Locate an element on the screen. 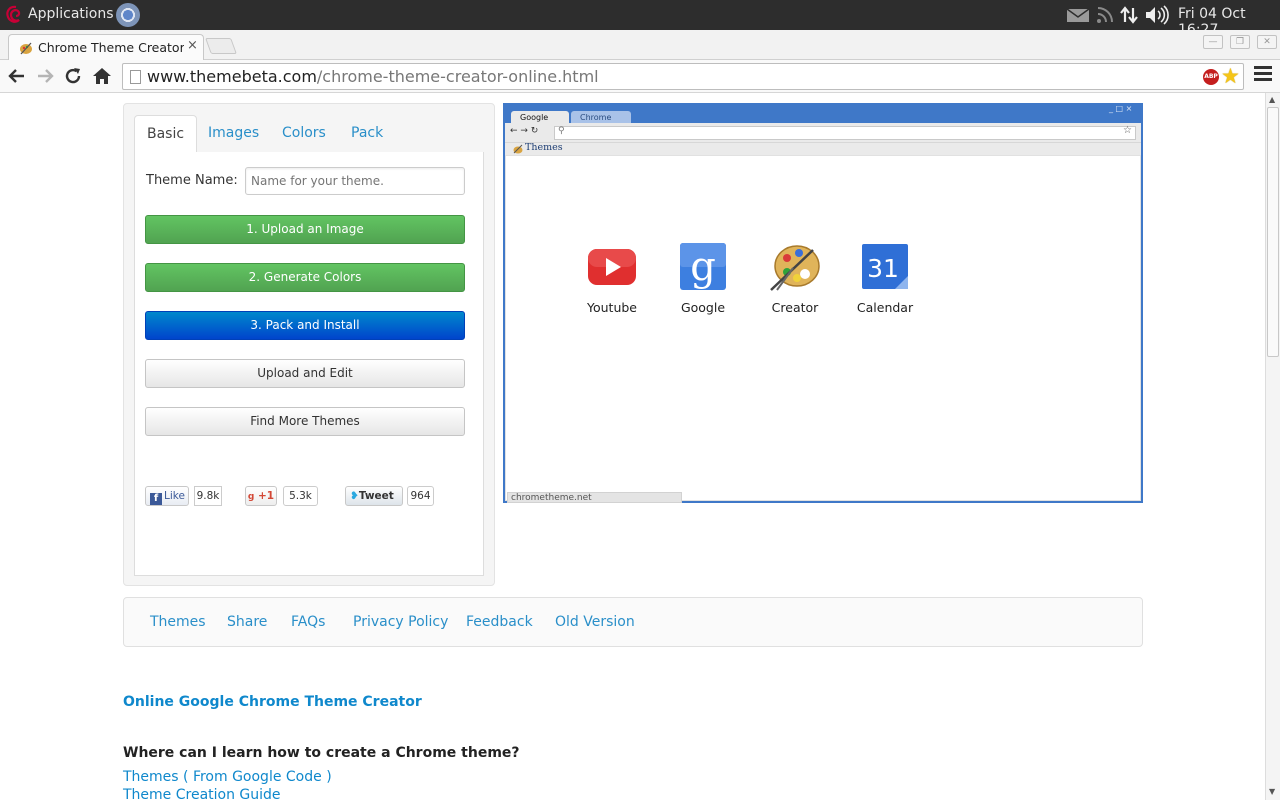 The height and width of the screenshot is (803, 1280). chrome-menu-button is located at coordinates (1263, 75).